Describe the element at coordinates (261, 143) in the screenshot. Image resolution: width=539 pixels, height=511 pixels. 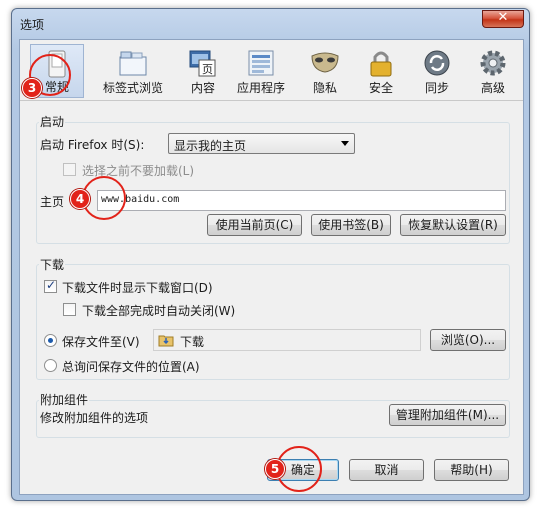
I see `startup-when-select: 显示我的主页` at that location.